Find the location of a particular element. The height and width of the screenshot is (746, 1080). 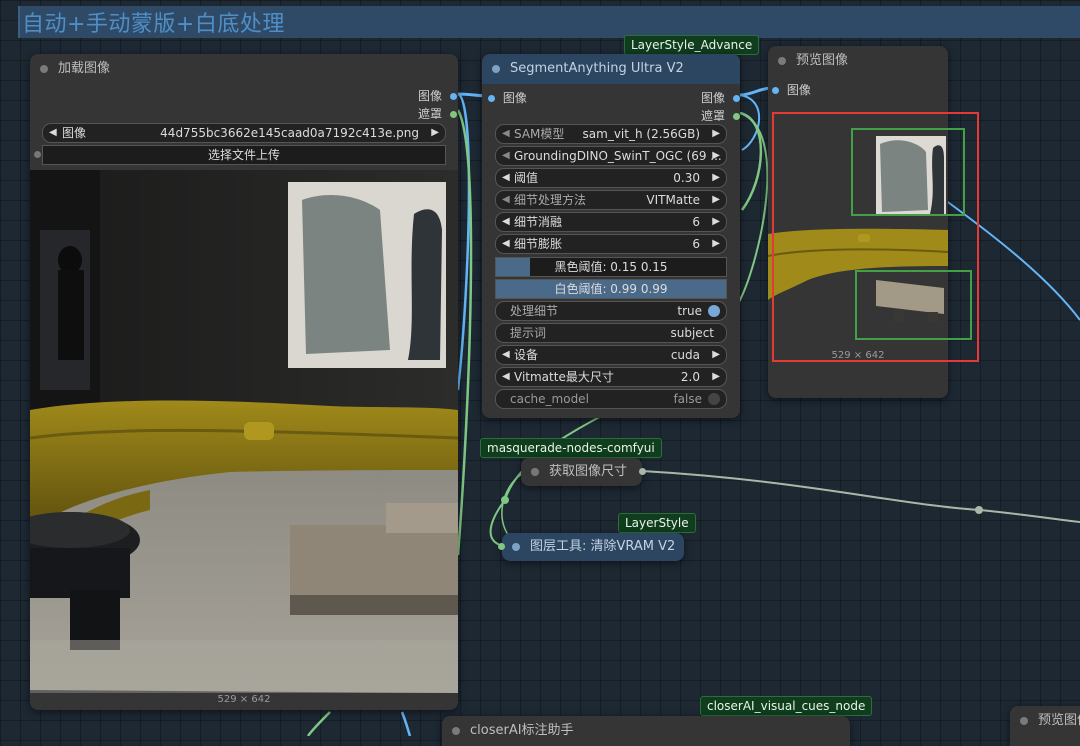

clear-vram-node: 图层工具: 清除VRAM V2 is located at coordinates (593, 547).